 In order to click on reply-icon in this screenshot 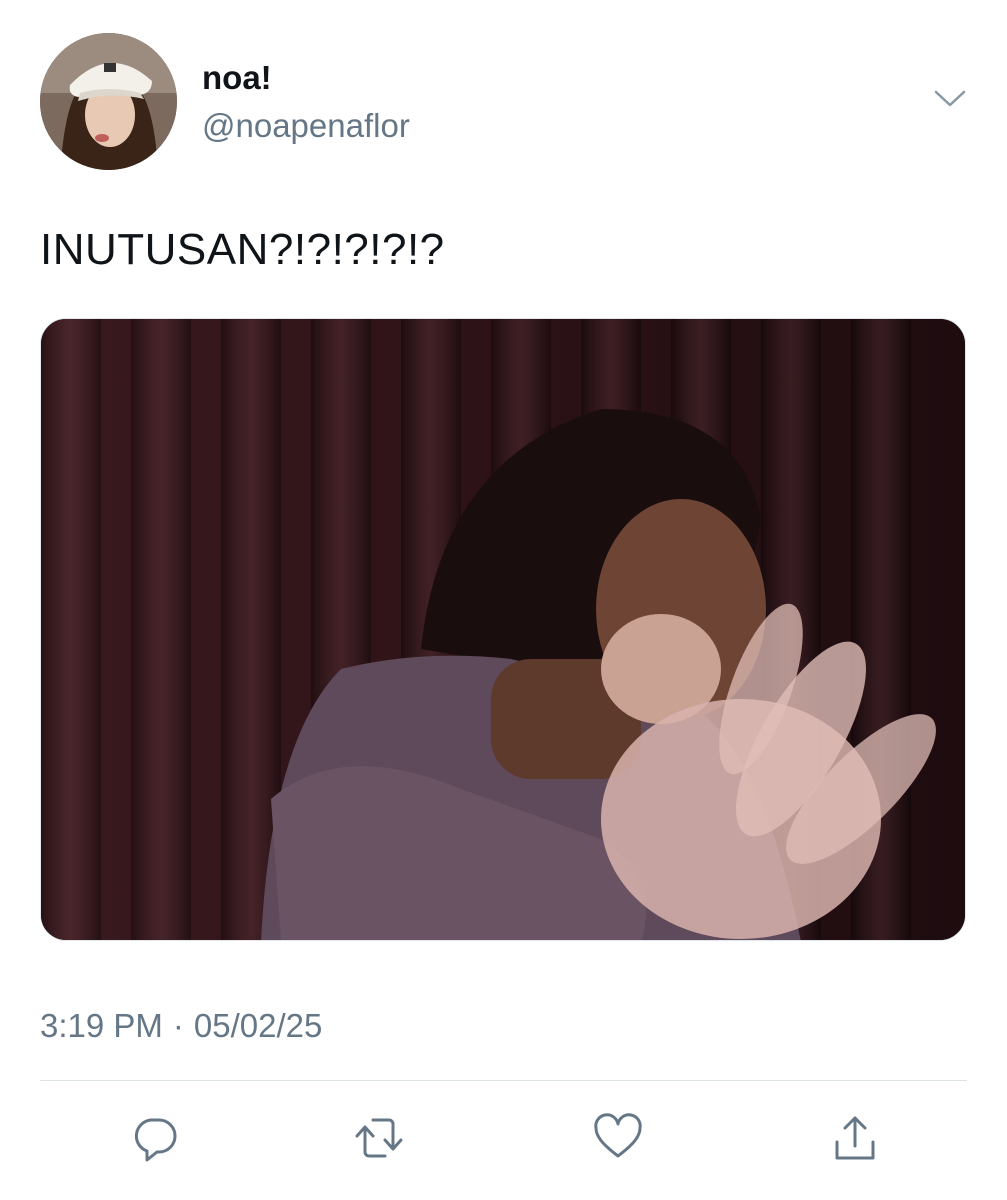, I will do `click(155, 1140)`.